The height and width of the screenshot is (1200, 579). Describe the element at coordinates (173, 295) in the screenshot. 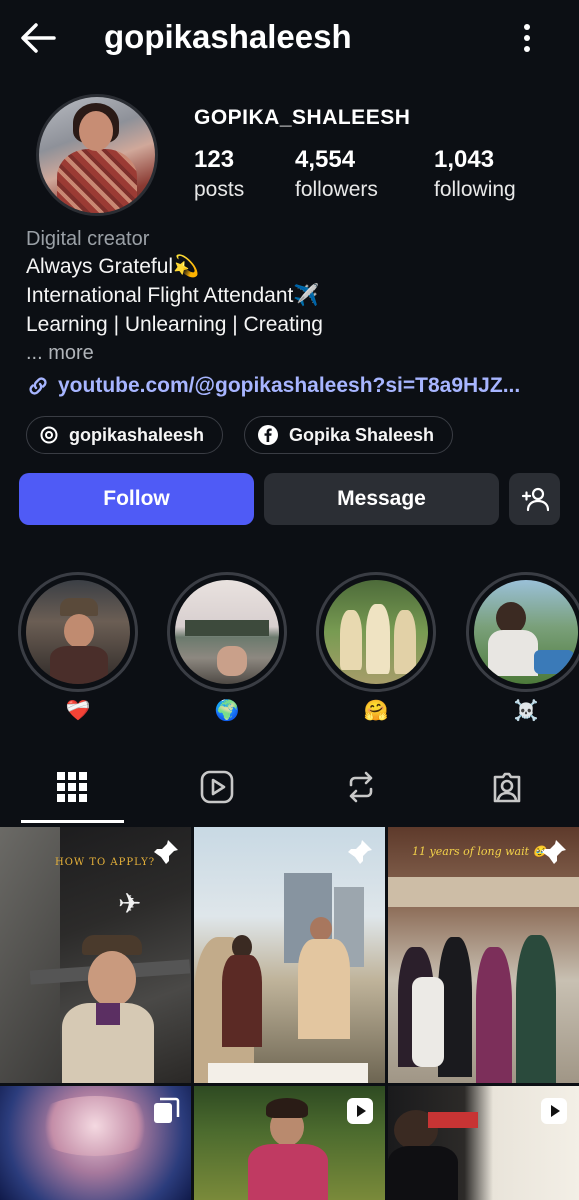

I see `bio-line: International Flight Attendant✈️` at that location.